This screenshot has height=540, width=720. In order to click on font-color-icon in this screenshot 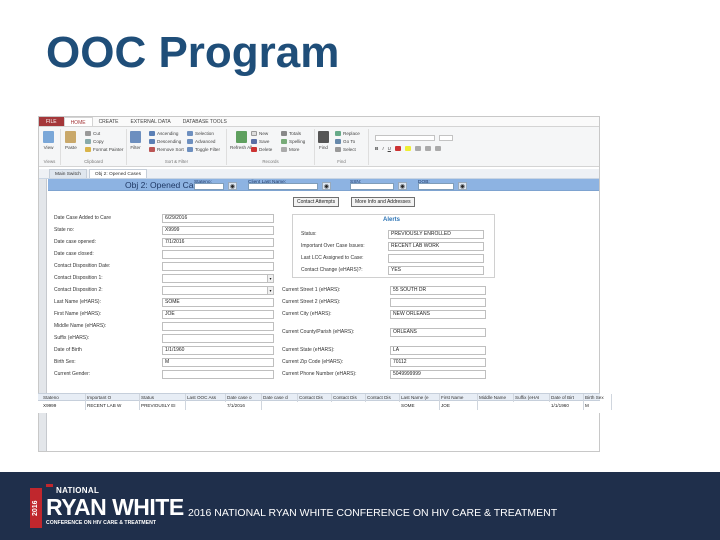, I will do `click(397, 148)`.